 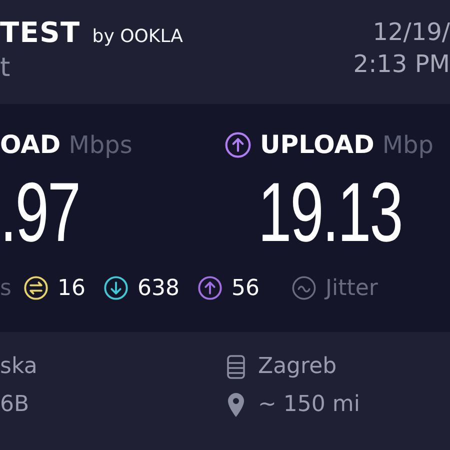 I want to click on brand-logo-text: TEST, so click(x=40, y=33).